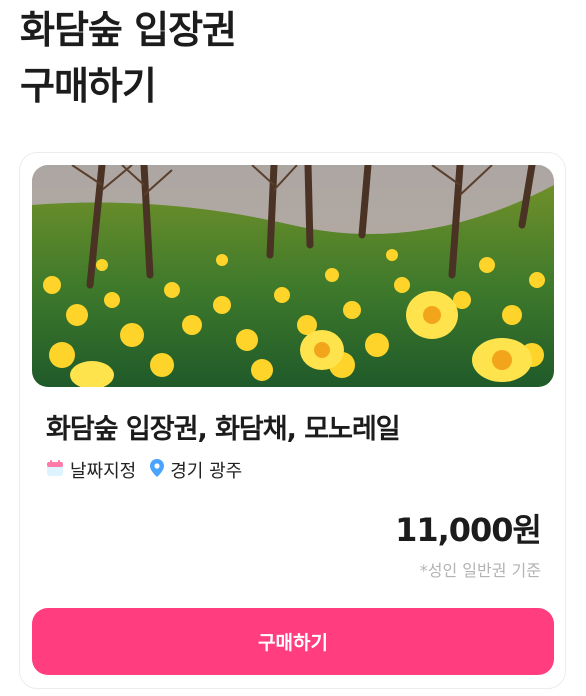 This screenshot has width=586, height=696. I want to click on product-meta: 날짜지정 경기 광주, so click(151, 470).